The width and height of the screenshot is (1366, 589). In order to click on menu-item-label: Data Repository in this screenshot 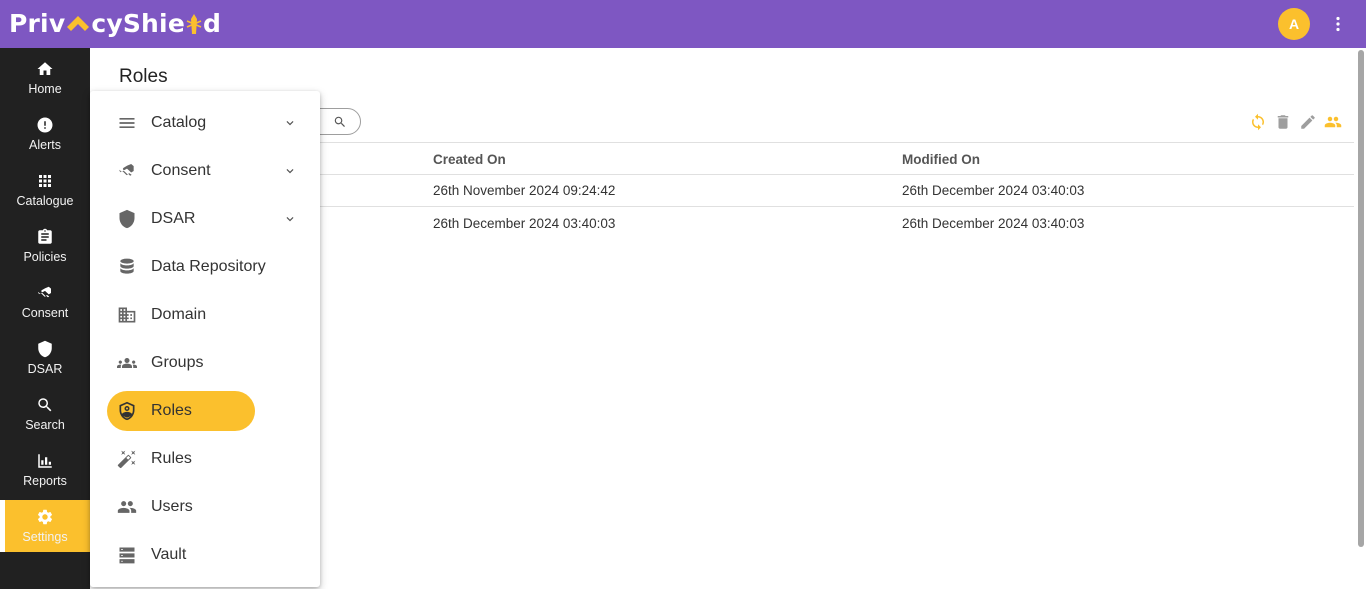, I will do `click(208, 266)`.